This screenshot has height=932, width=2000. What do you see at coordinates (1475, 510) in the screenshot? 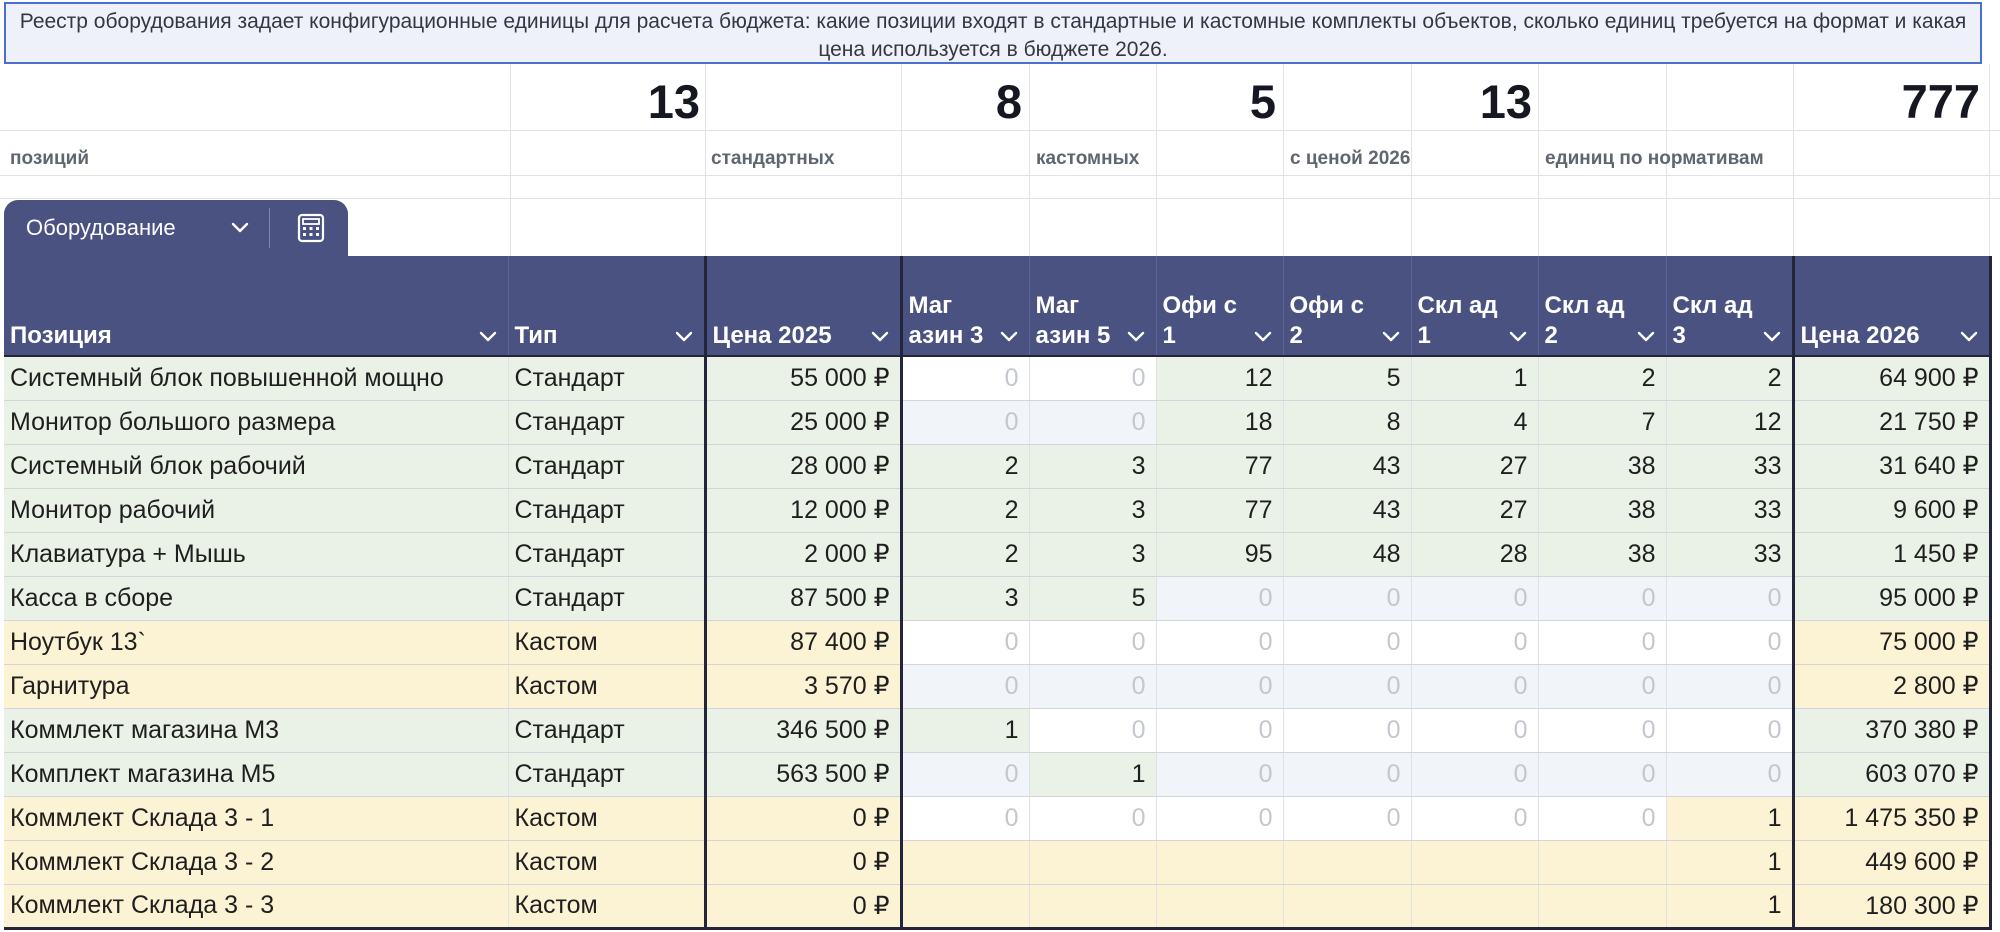
I see `cell-warehouse-1: 27` at bounding box center [1475, 510].